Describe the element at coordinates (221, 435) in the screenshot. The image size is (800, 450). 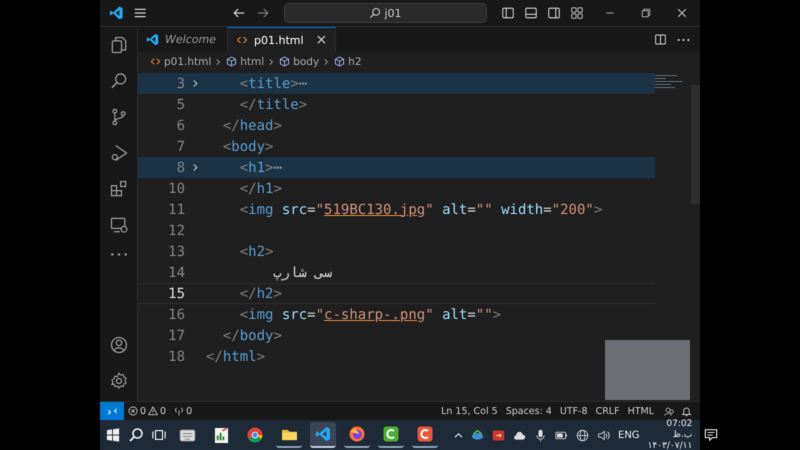
I see `document-icon` at that location.